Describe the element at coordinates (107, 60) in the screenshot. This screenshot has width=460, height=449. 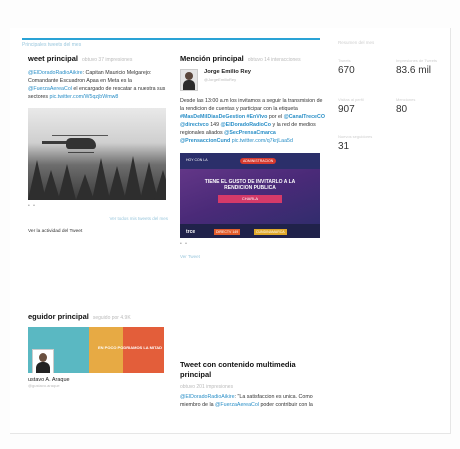
I see `top-tweet-subtitle: obtuvo 37 impresiones` at that location.